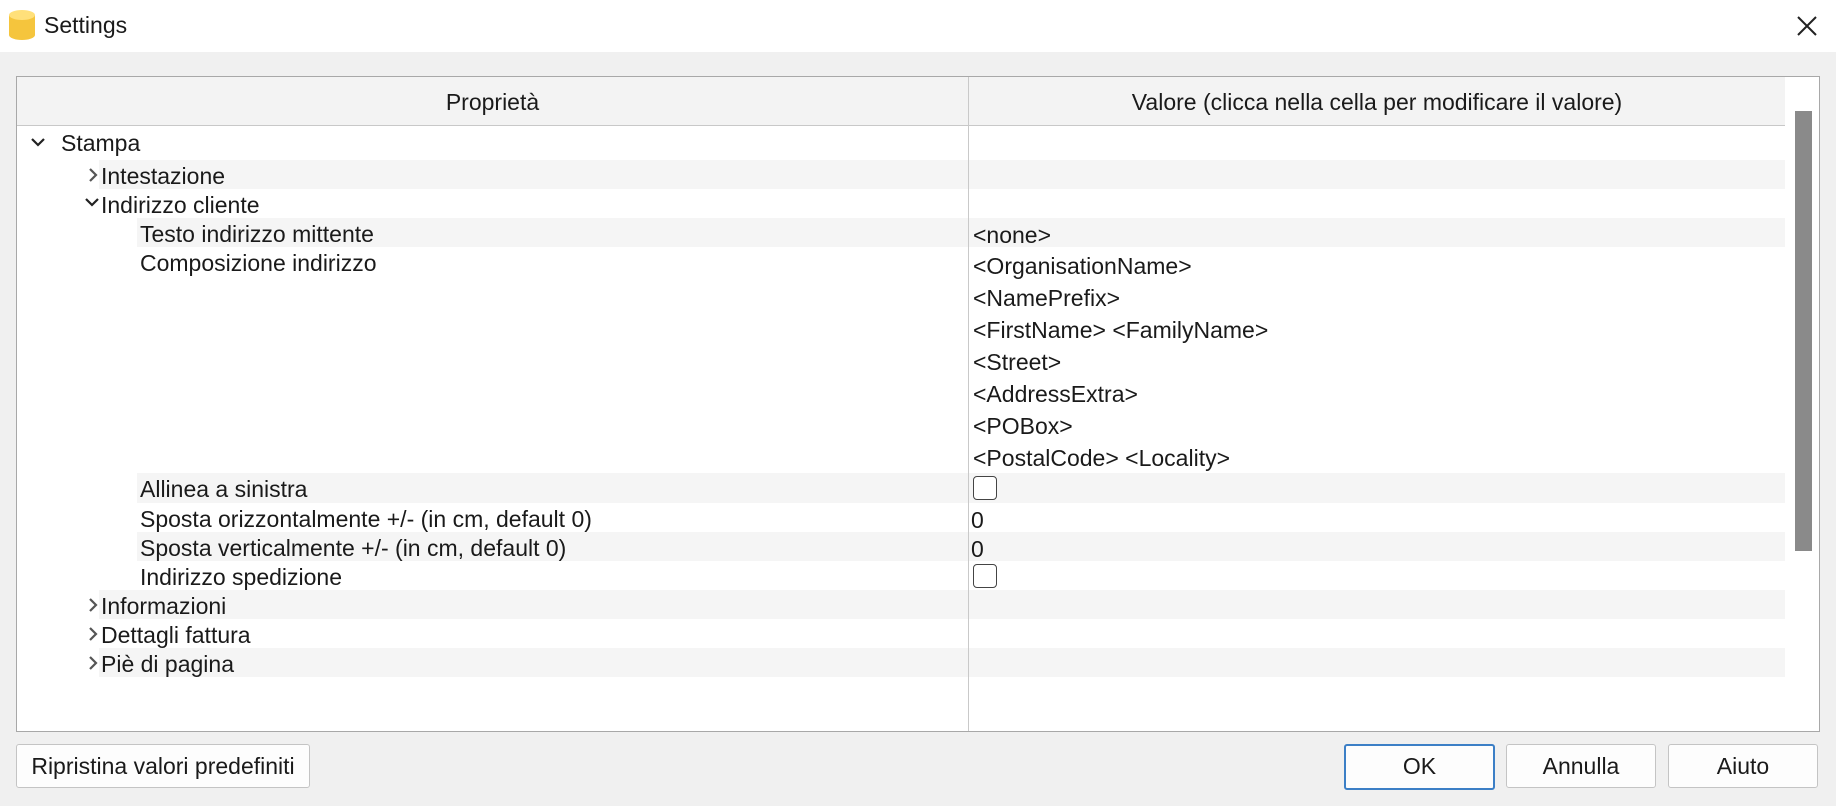 The width and height of the screenshot is (1836, 806). What do you see at coordinates (1055, 394) in the screenshot?
I see `value-line: <AddressExtra>` at bounding box center [1055, 394].